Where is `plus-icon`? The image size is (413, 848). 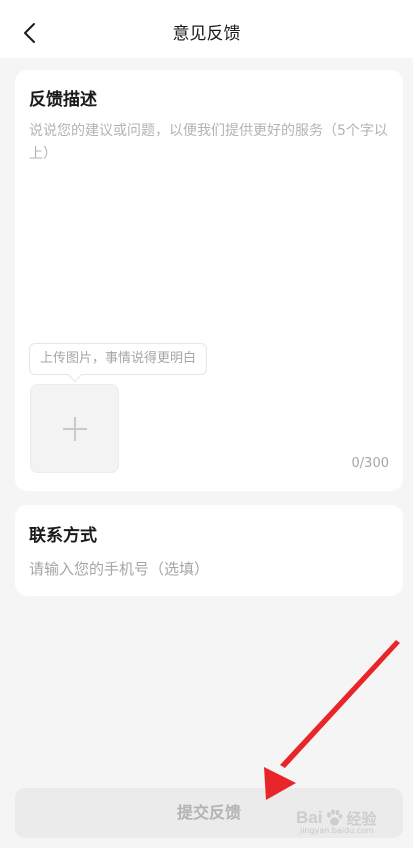 plus-icon is located at coordinates (74, 428).